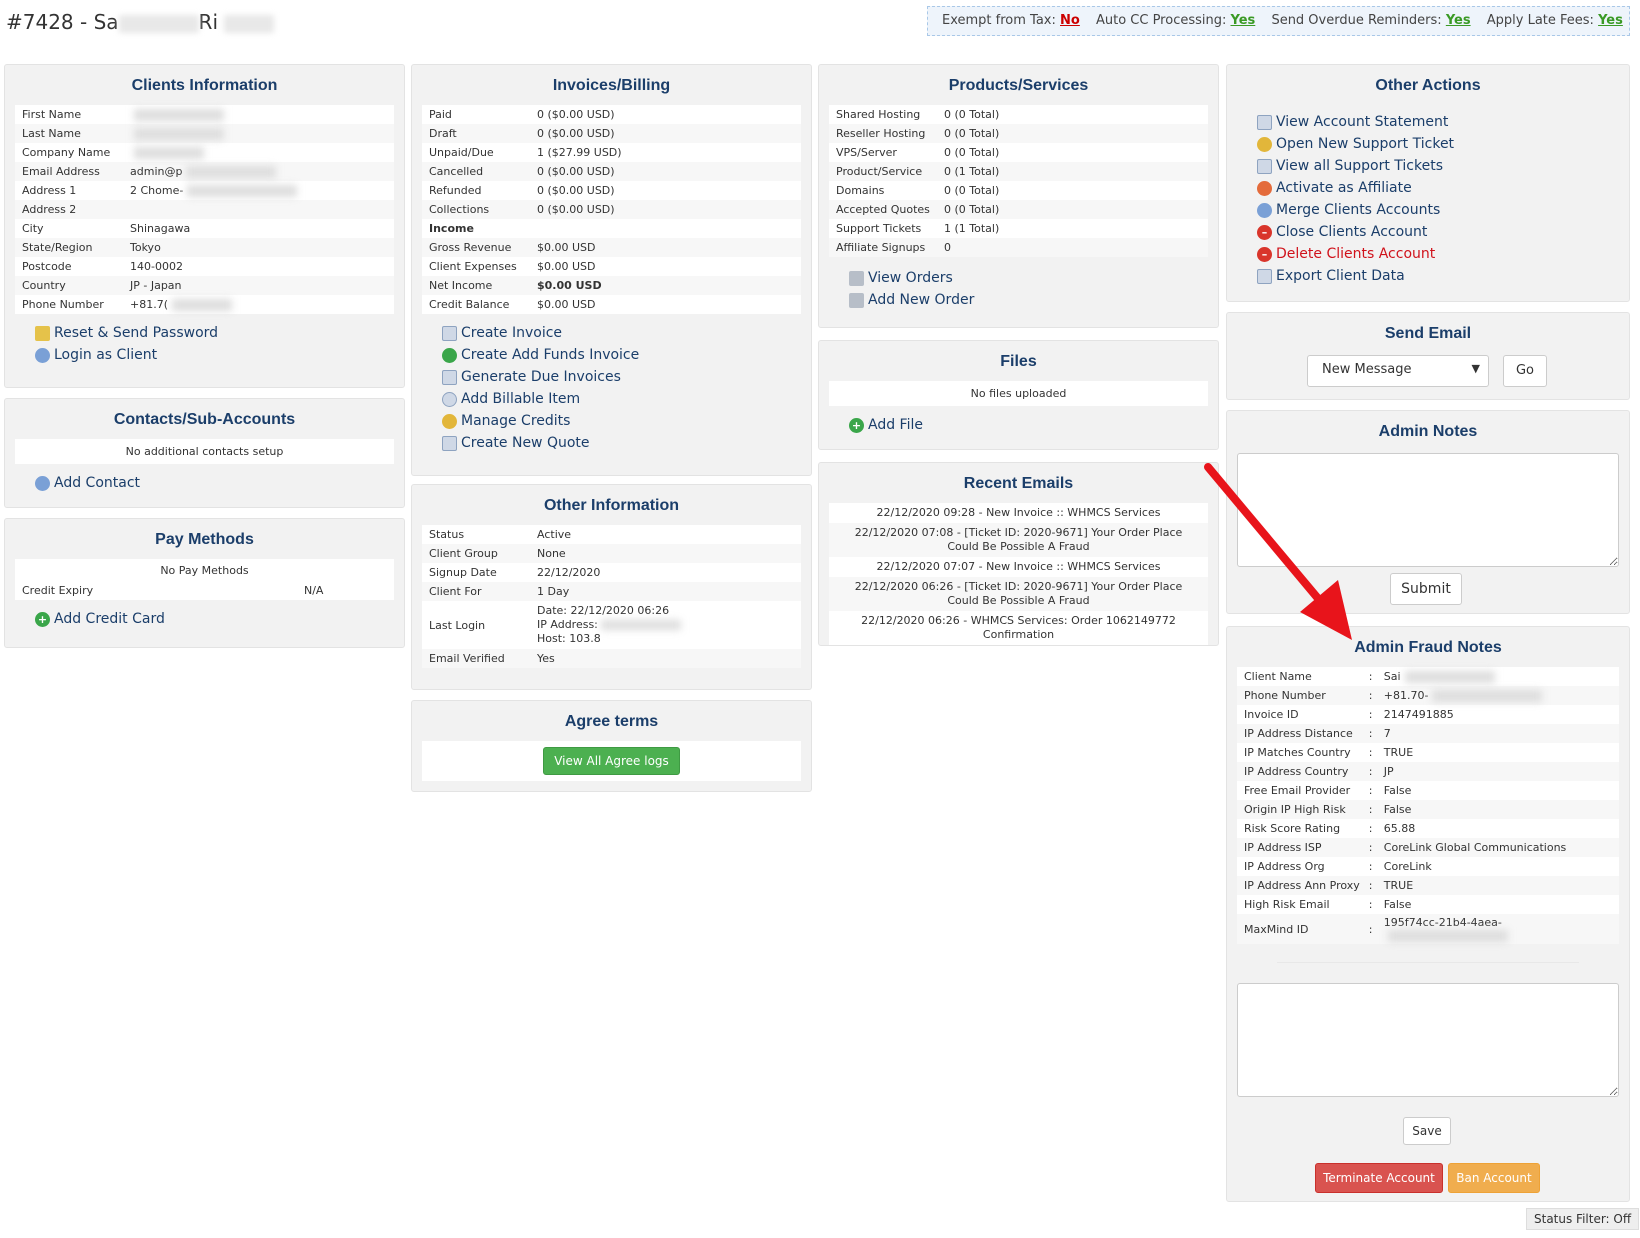 The height and width of the screenshot is (1238, 1640). What do you see at coordinates (1443, 210) in the screenshot?
I see `merge-accounts-link: Merge Clients Accounts` at bounding box center [1443, 210].